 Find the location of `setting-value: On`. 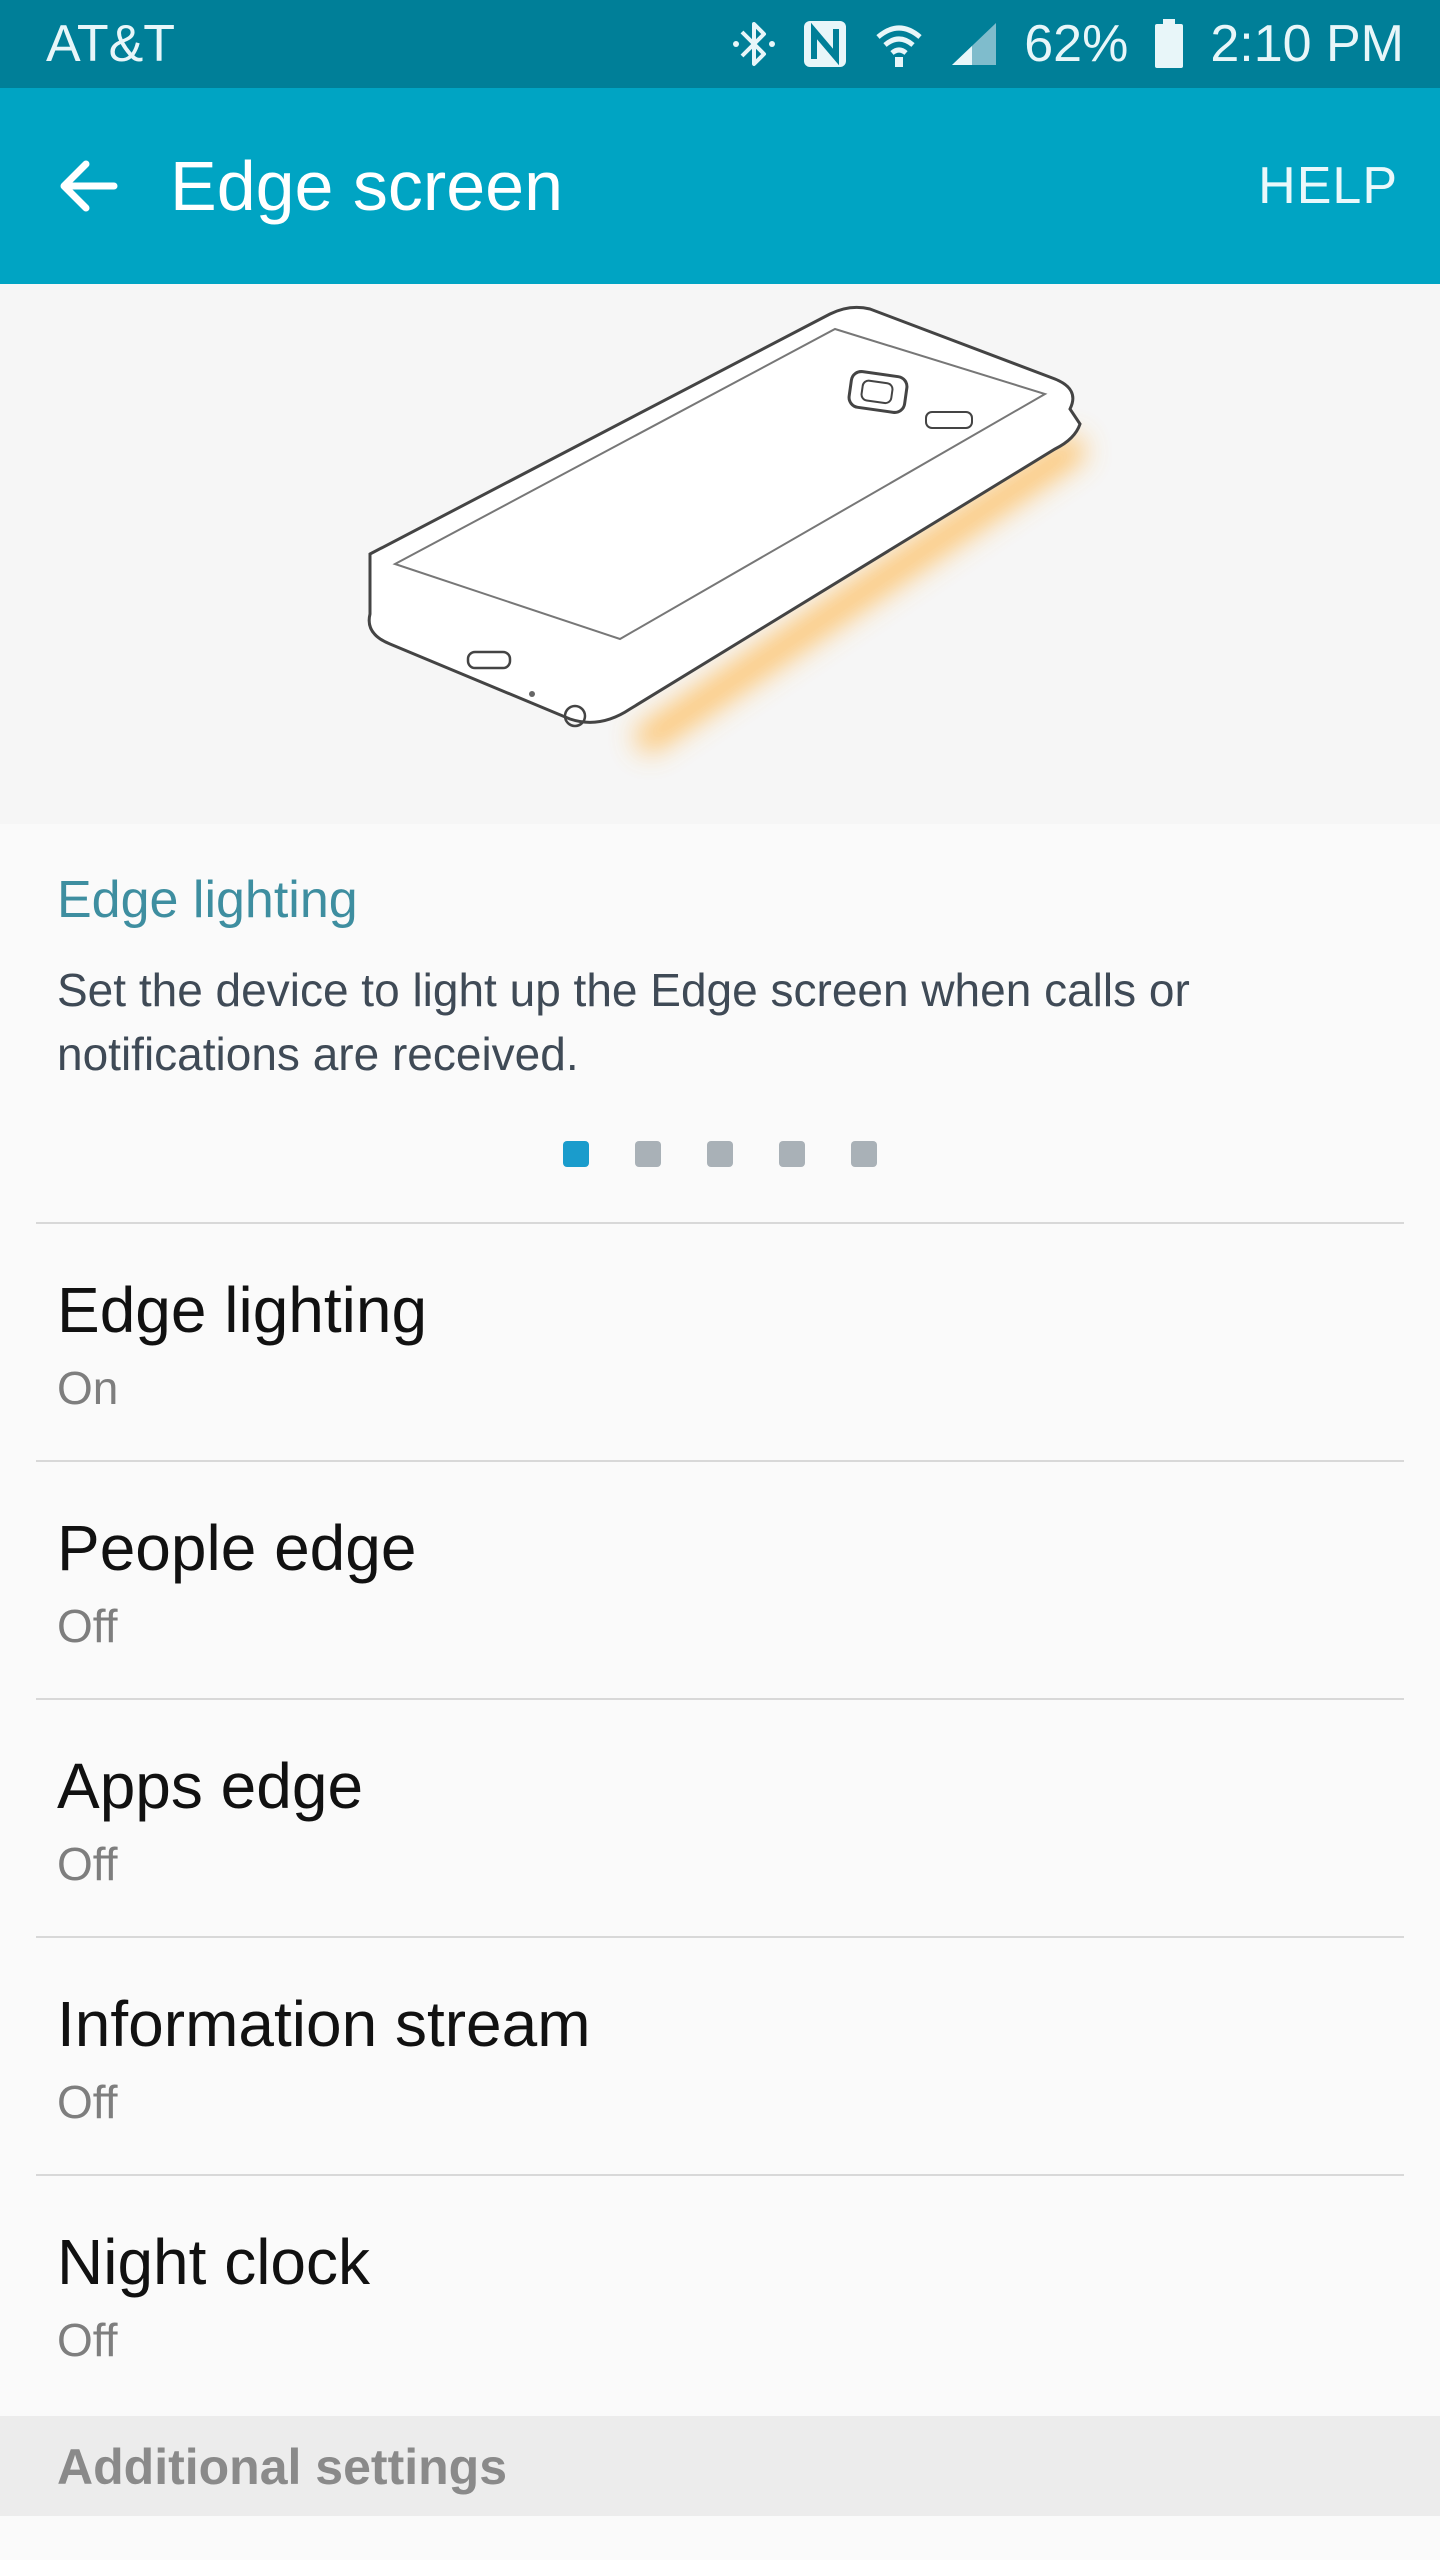

setting-value: On is located at coordinates (88, 1388).